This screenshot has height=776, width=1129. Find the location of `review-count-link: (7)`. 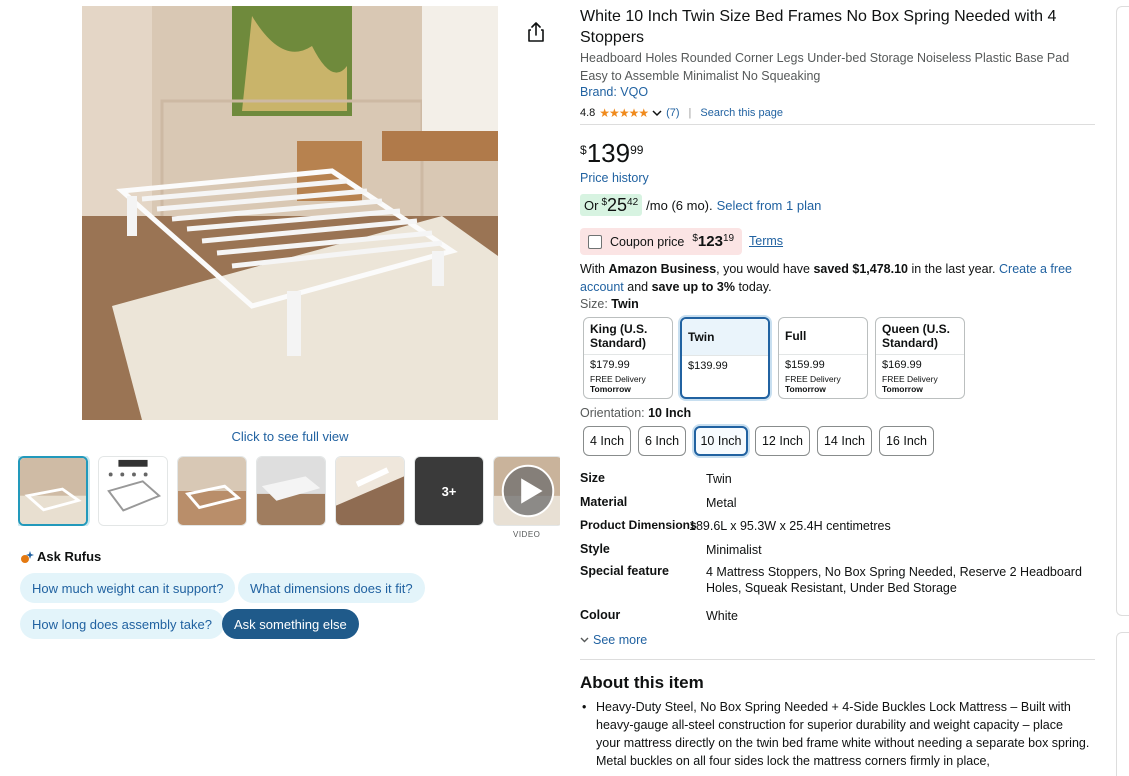

review-count-link: (7) is located at coordinates (672, 113).